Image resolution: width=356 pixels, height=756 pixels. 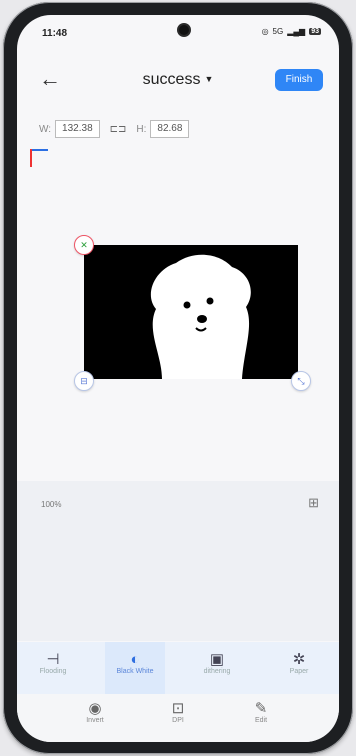 I want to click on tool-flooding: ⊣ Flooding, so click(x=53, y=668).